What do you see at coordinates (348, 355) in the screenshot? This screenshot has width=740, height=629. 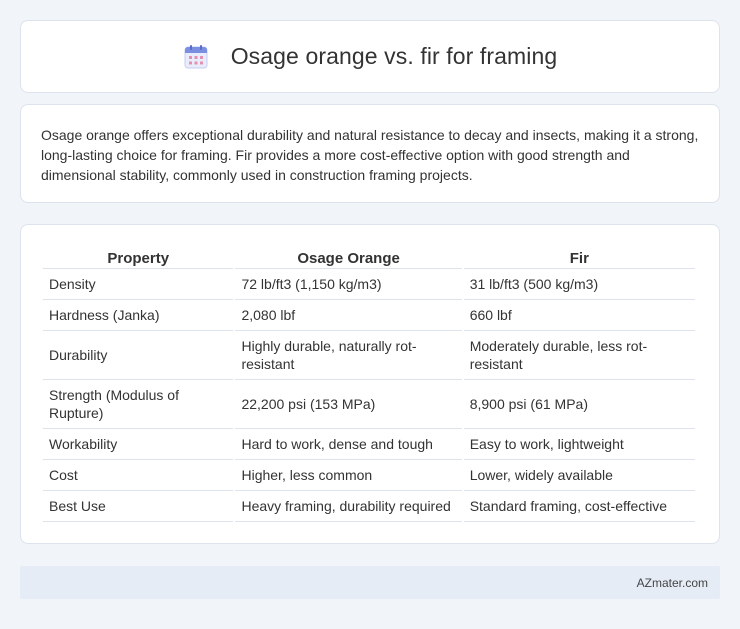 I see `osage-orange-cell: Highly durable, naturally rot-resistant` at bounding box center [348, 355].